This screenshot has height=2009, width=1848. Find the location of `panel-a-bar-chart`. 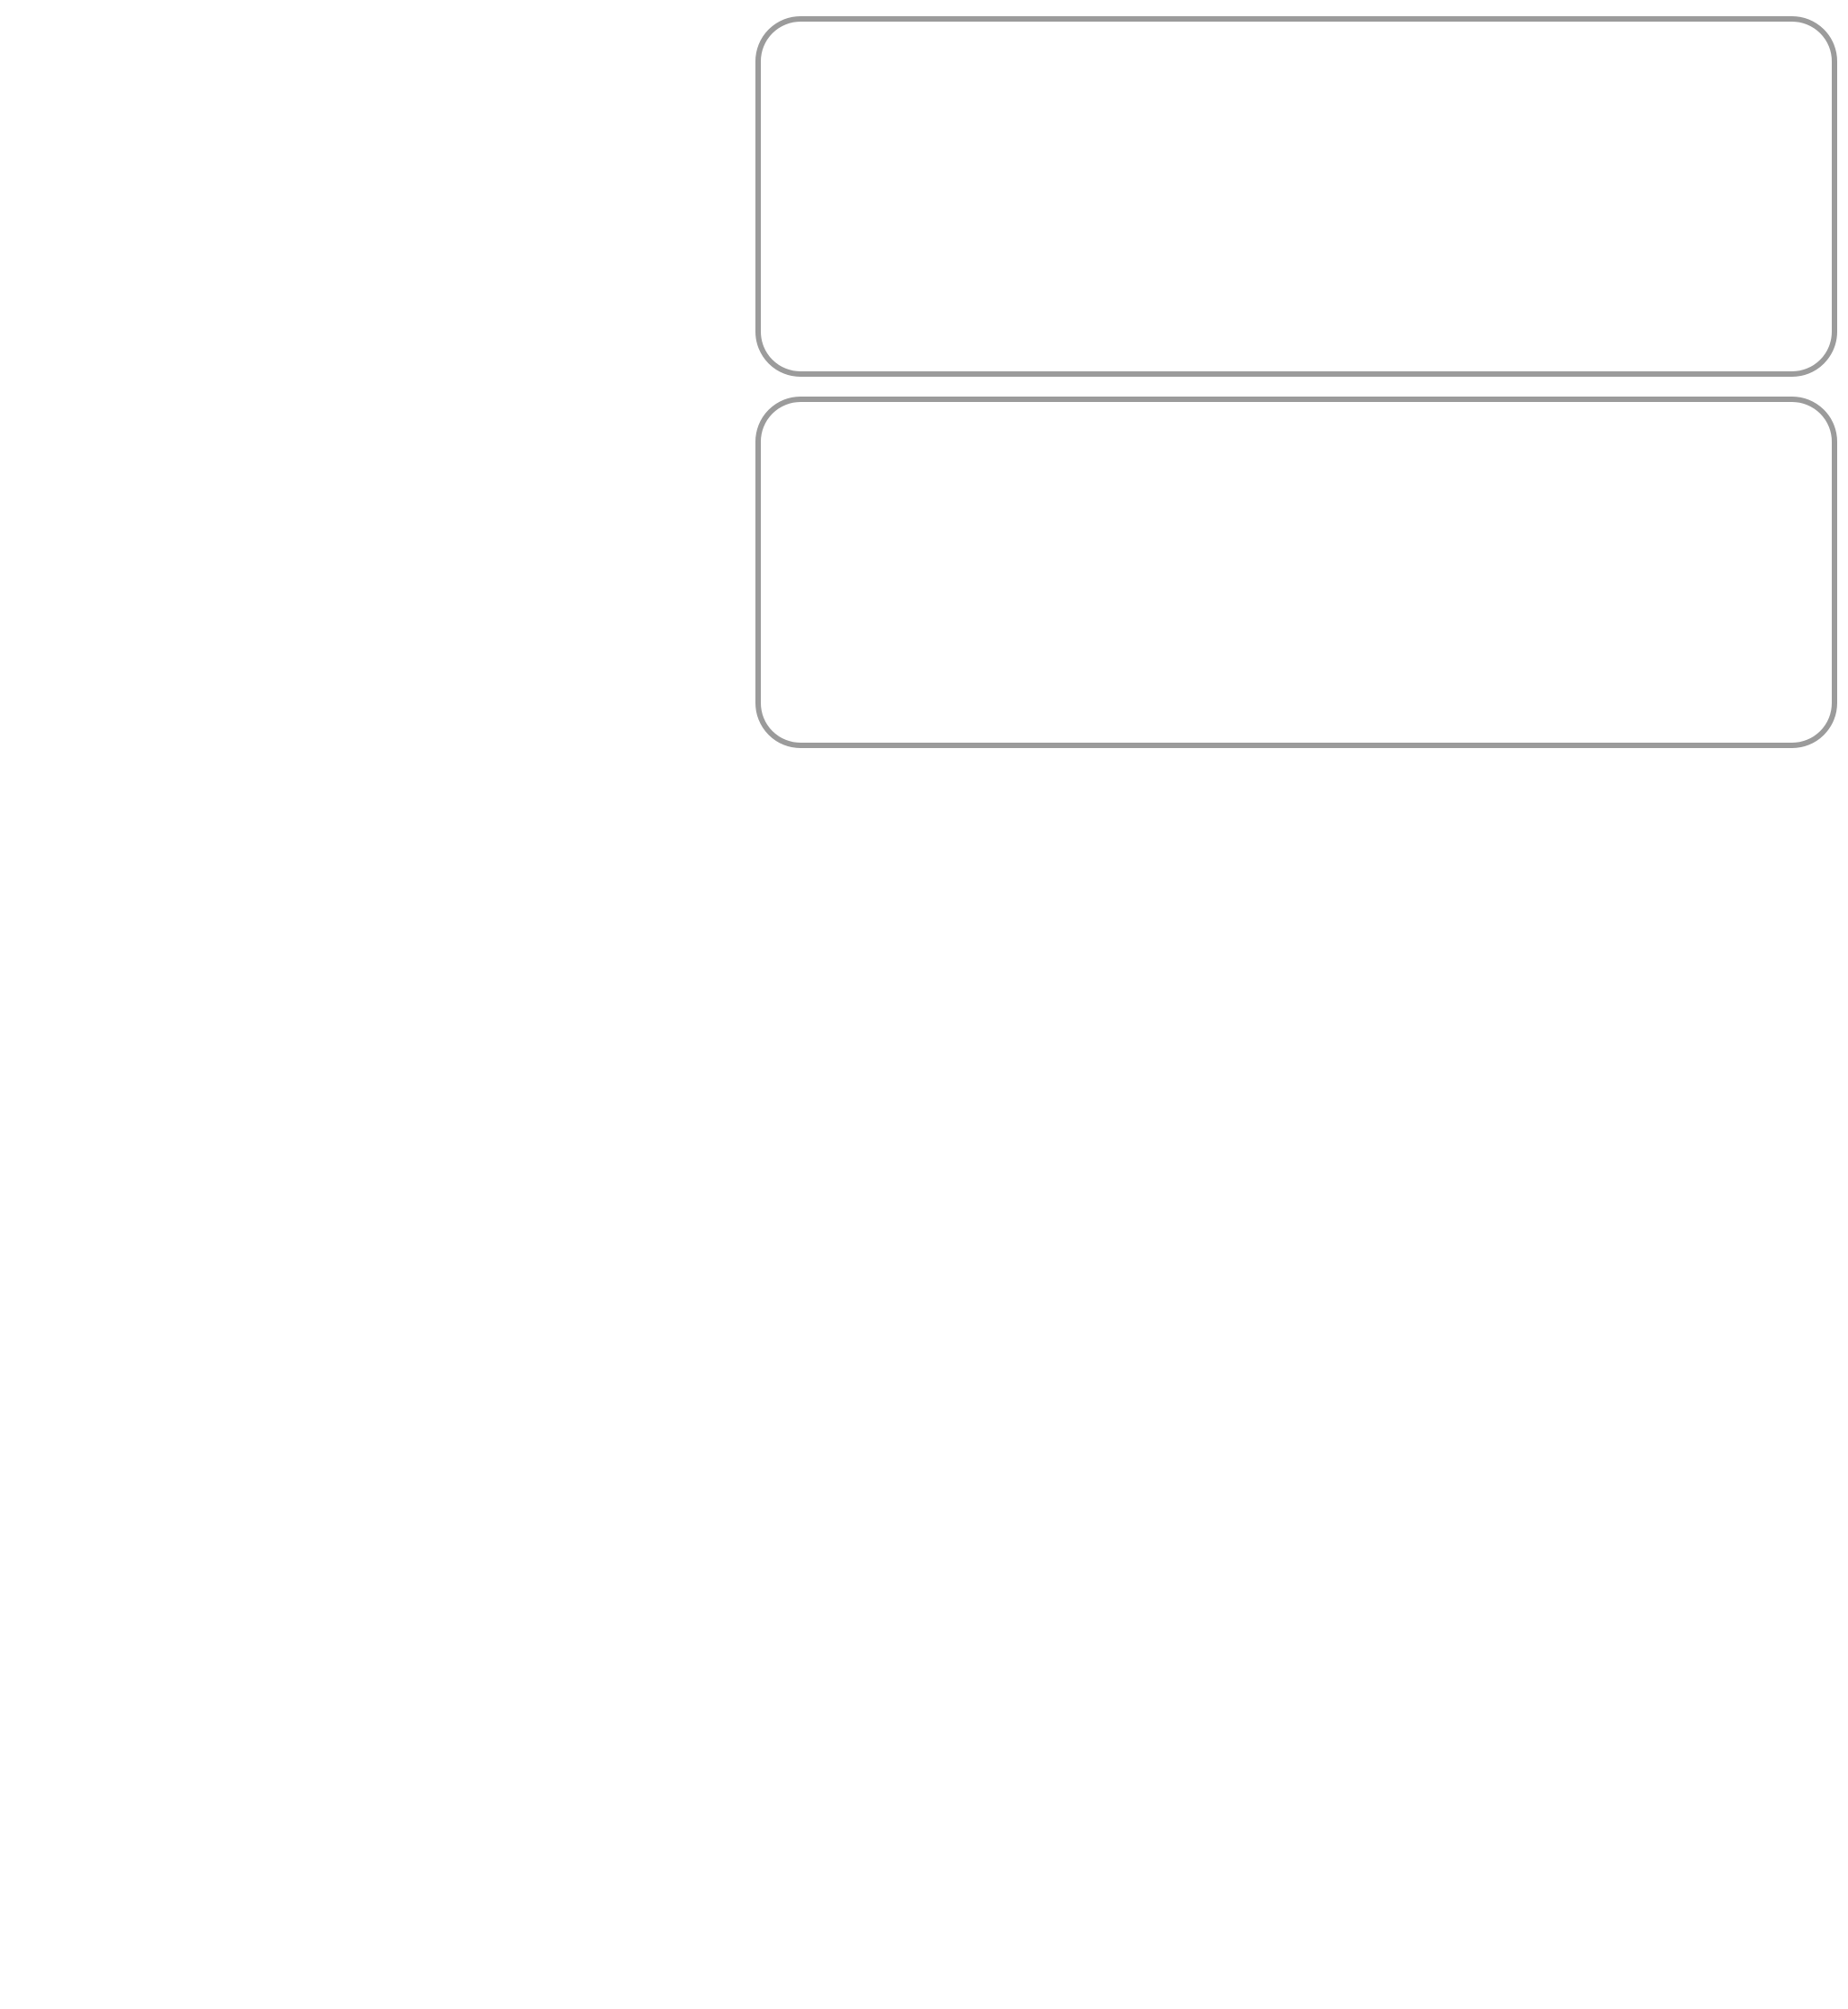

panel-a-bar-chart is located at coordinates (360, 194).